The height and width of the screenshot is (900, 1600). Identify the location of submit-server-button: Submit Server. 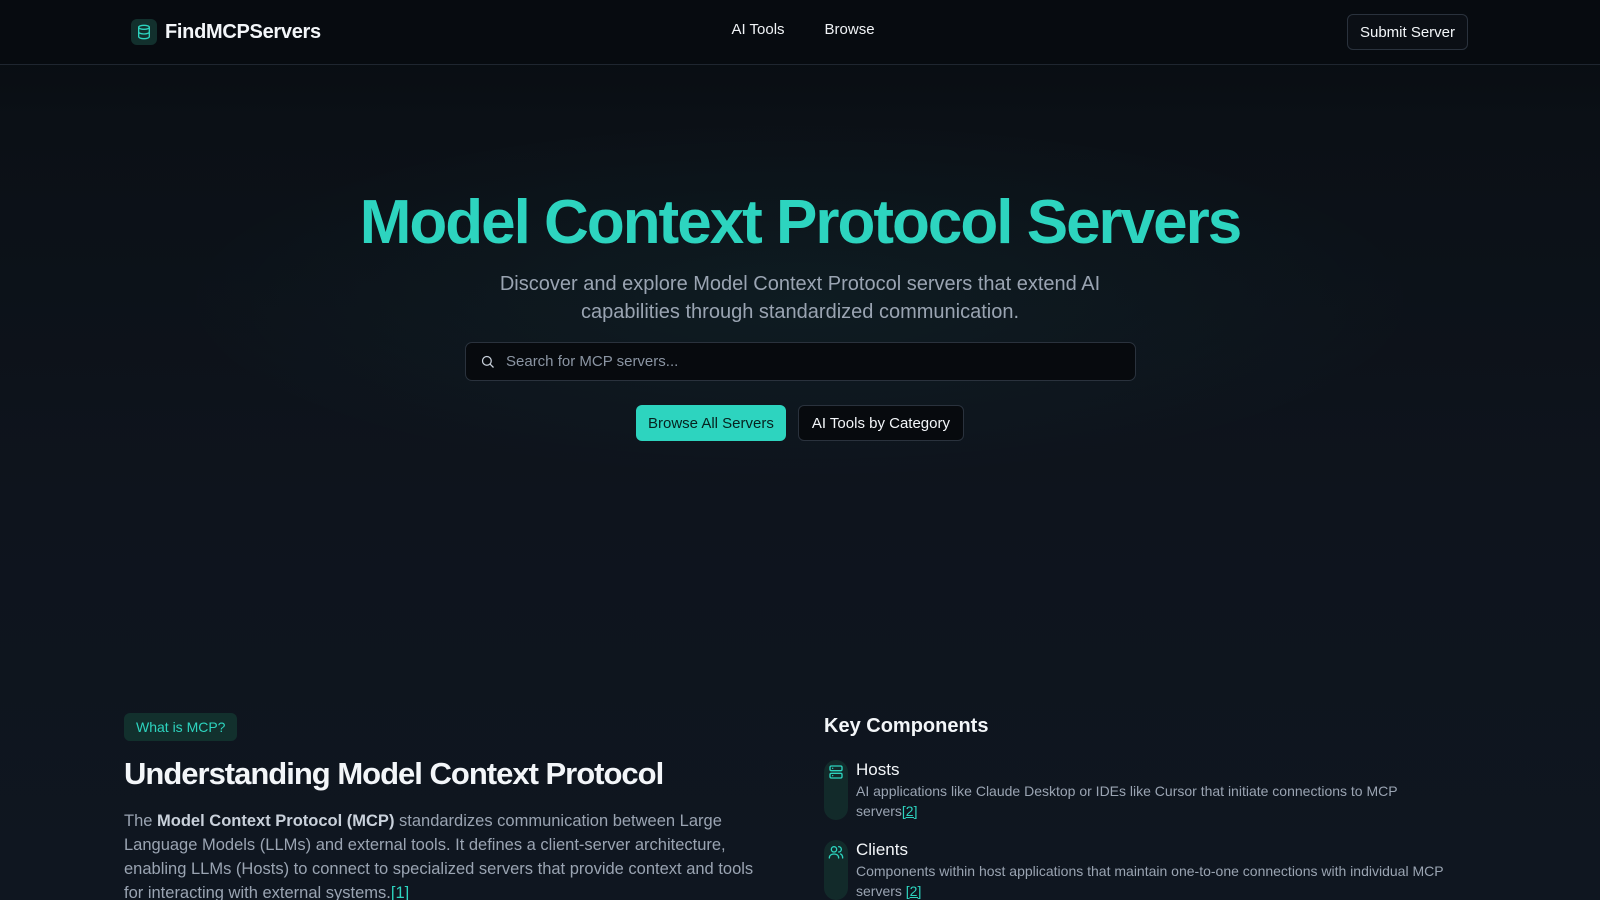
(1407, 32).